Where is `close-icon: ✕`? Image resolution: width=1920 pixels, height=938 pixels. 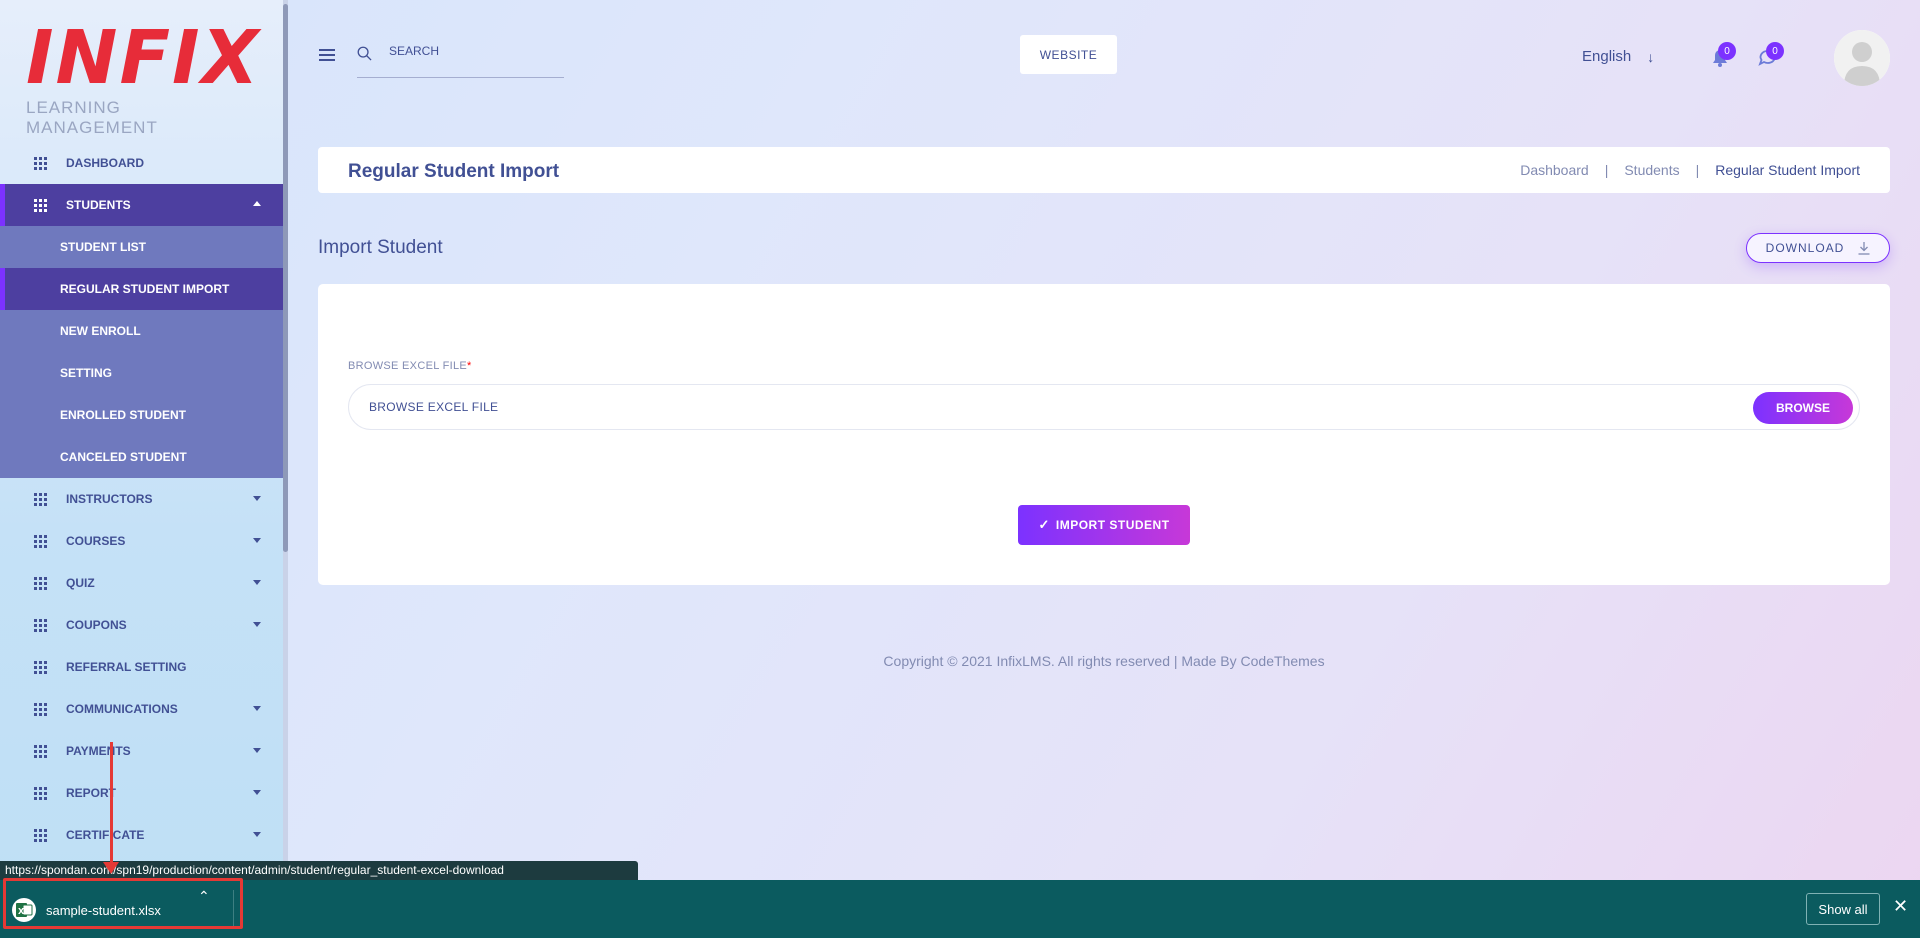
close-icon: ✕ is located at coordinates (1900, 906).